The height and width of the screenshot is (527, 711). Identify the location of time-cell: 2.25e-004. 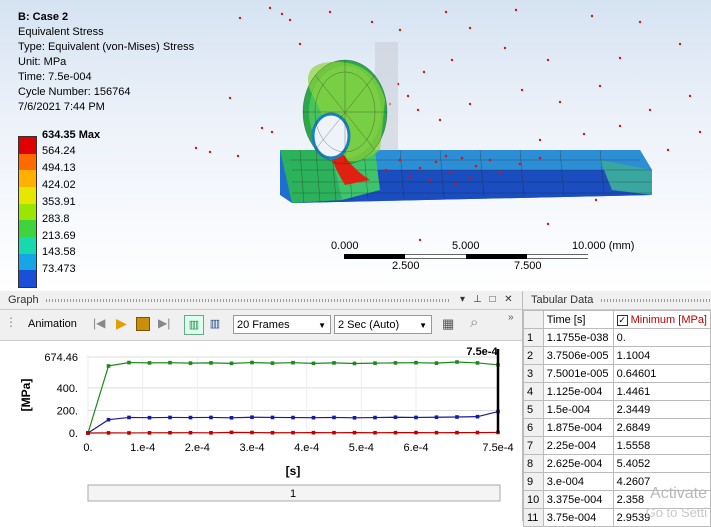
(578, 445).